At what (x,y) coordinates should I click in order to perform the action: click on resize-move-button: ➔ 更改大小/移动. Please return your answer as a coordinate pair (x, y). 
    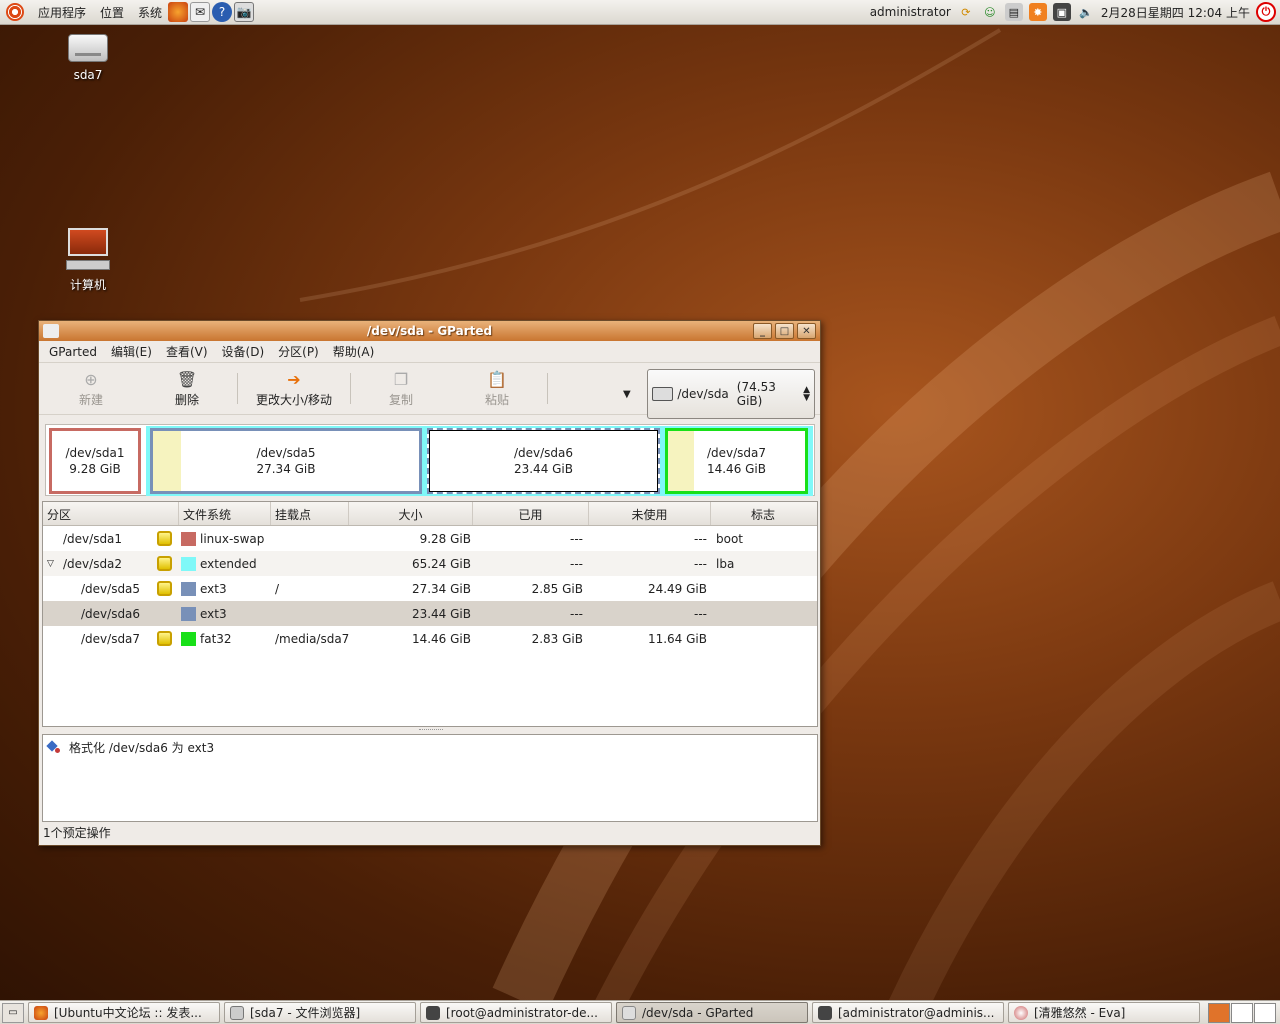
    Looking at the image, I should click on (294, 388).